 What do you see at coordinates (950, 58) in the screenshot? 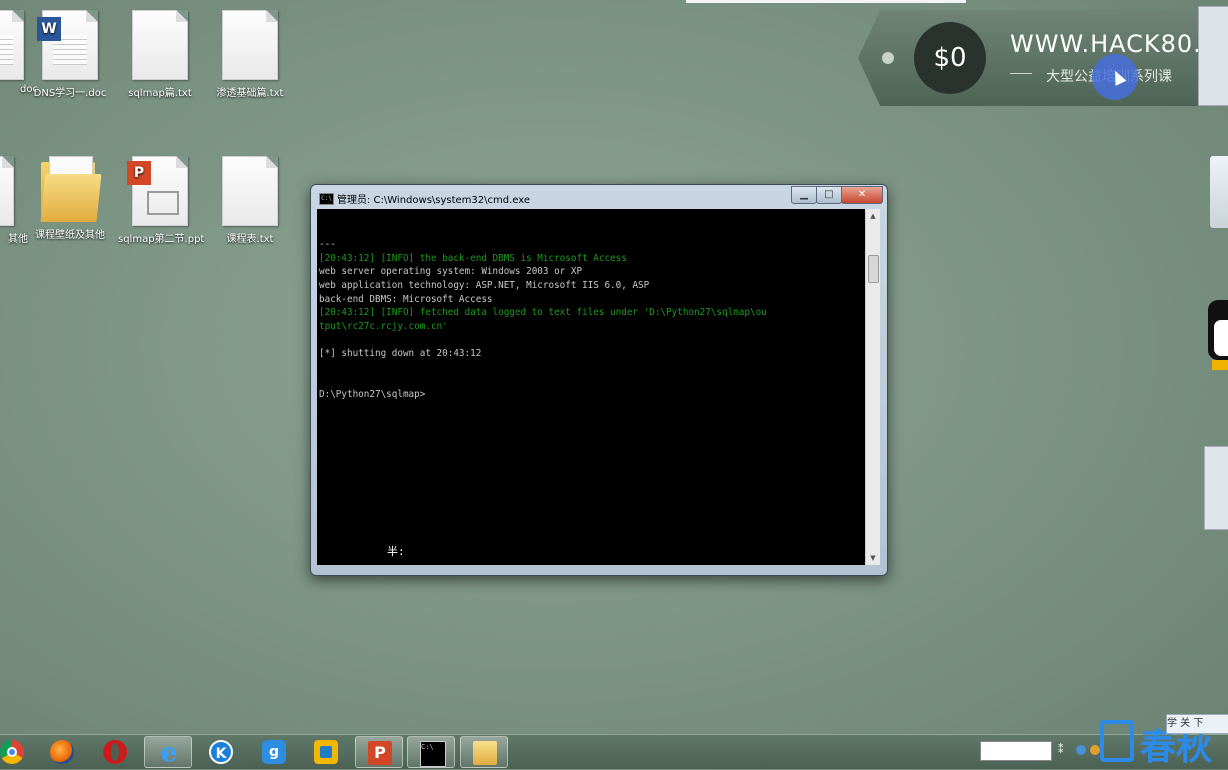
I see `price-coin: $0` at bounding box center [950, 58].